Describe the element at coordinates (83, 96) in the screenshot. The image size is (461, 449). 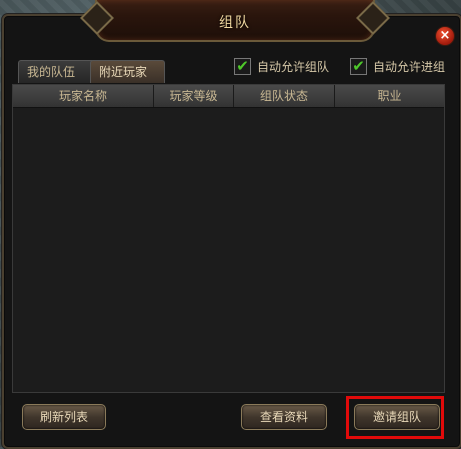
I see `column-player-name: 玩家名称` at that location.